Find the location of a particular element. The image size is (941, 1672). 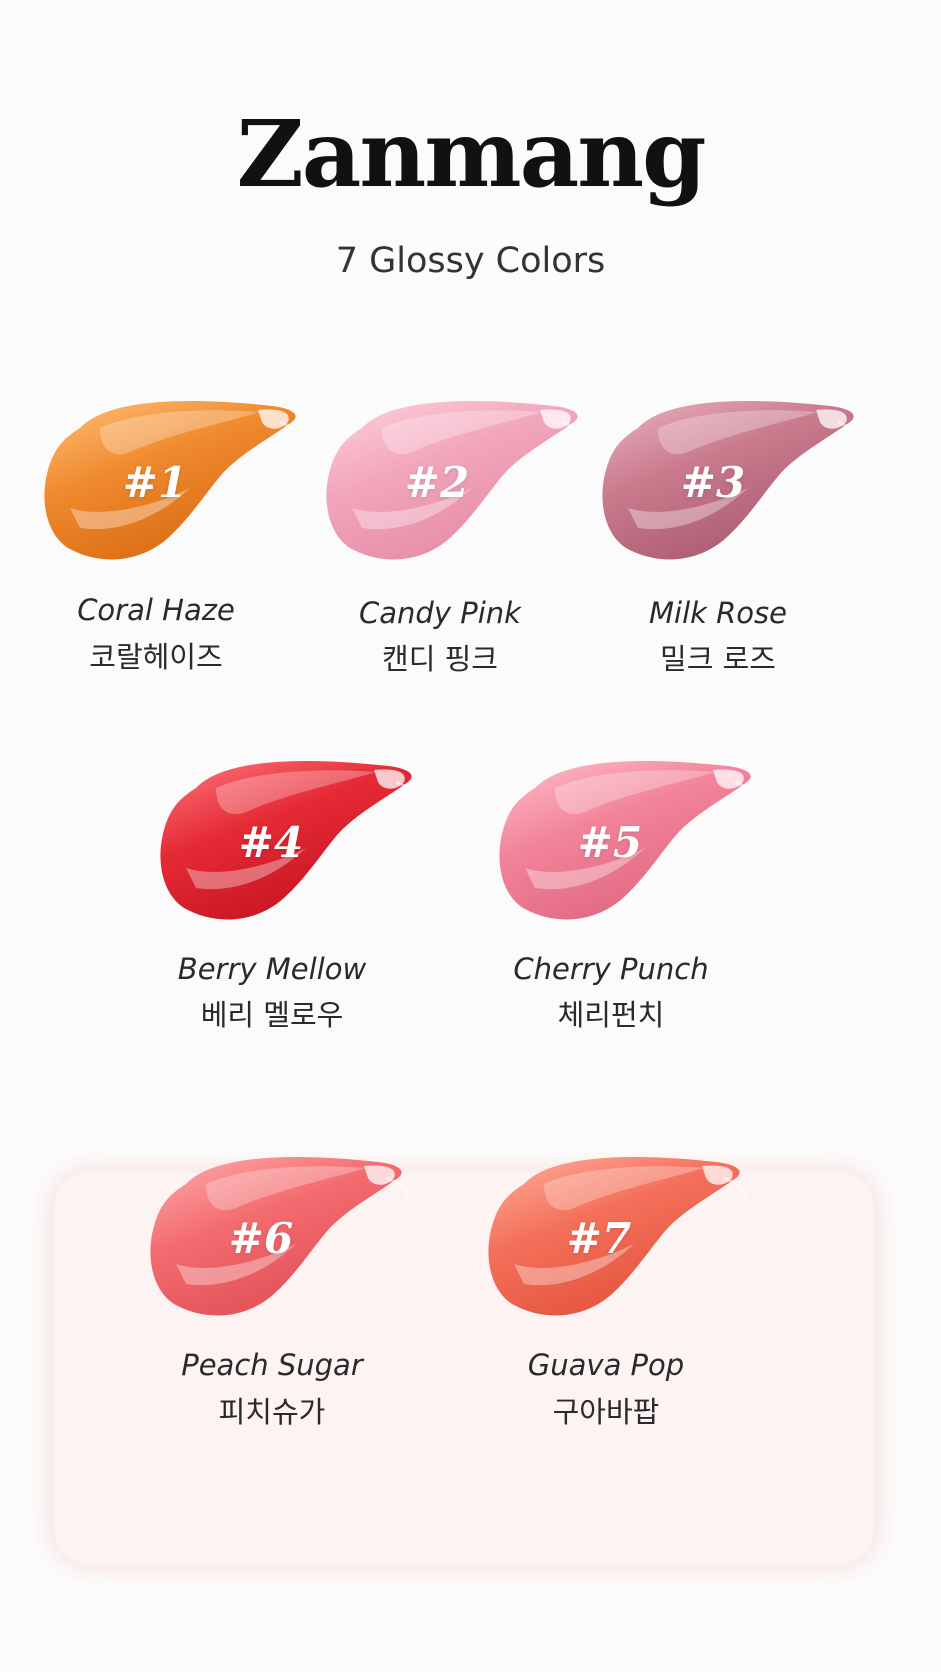

brand-title: Zanmang is located at coordinates (471, 154).